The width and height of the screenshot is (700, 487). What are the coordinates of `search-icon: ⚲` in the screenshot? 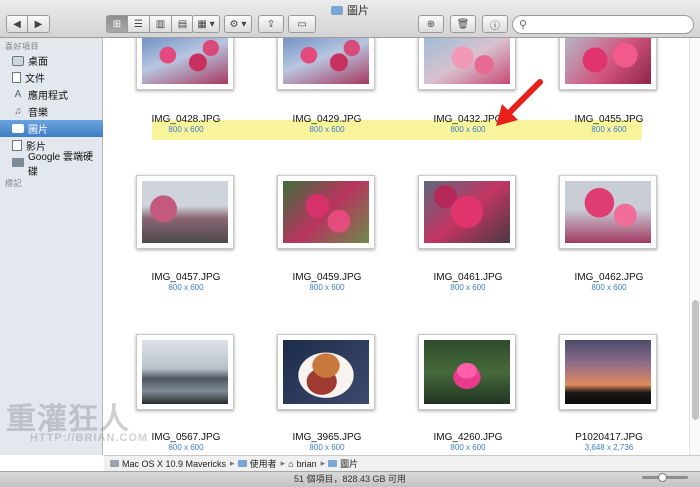 It's located at (523, 25).